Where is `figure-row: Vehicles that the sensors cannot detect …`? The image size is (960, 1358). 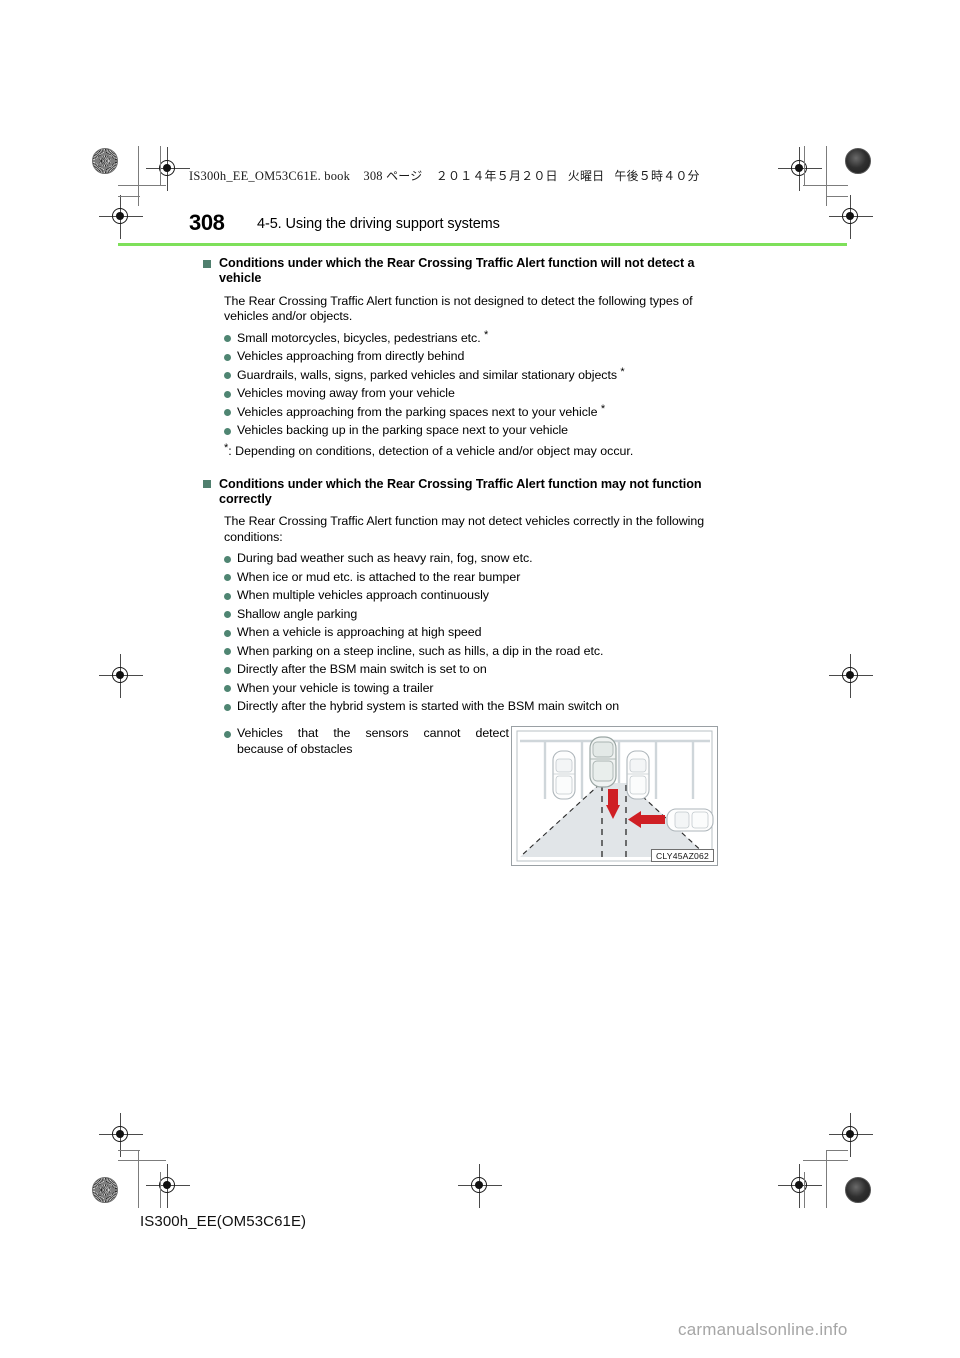
figure-row: Vehicles that the sensors cannot detect … is located at coordinates (468, 796).